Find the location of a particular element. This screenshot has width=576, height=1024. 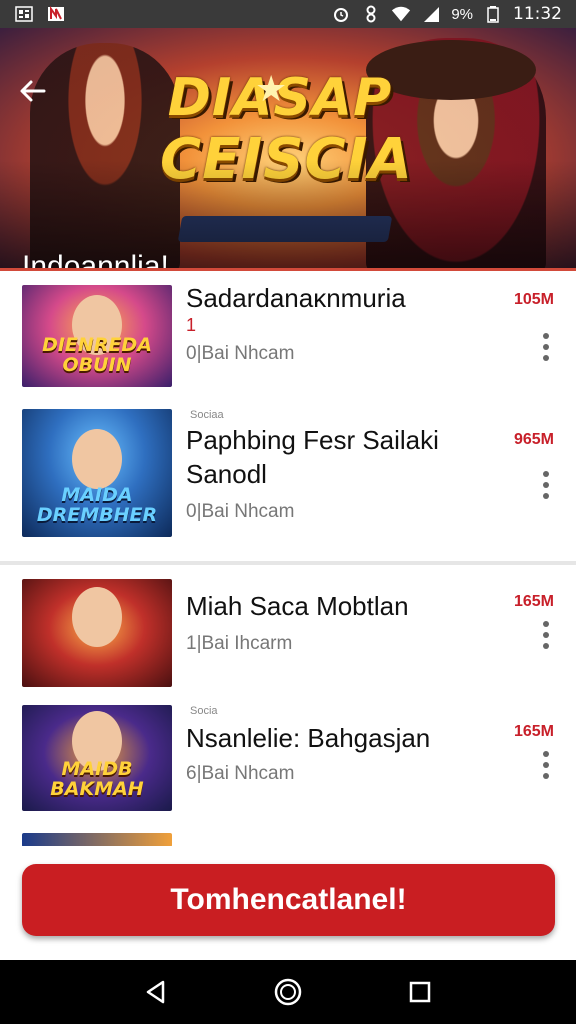

item-thumbnail: MAIDB BAKMAH is located at coordinates (97, 758).